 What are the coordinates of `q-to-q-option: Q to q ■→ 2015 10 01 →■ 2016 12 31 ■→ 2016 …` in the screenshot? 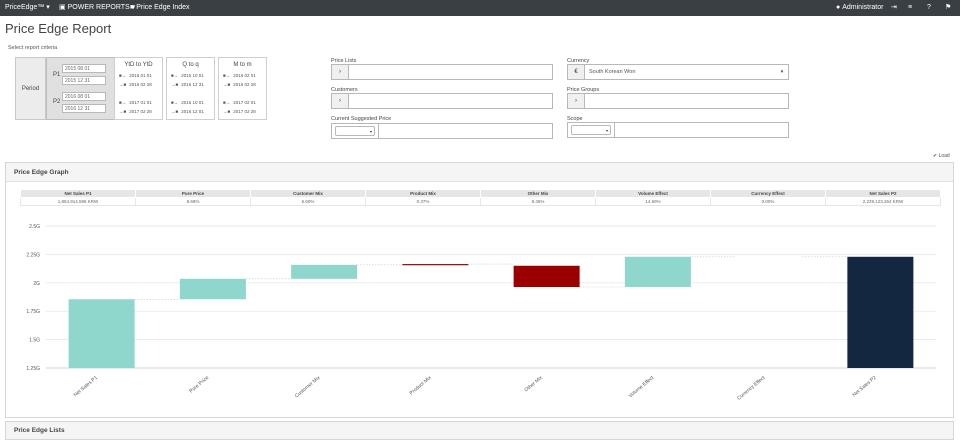 It's located at (190, 88).